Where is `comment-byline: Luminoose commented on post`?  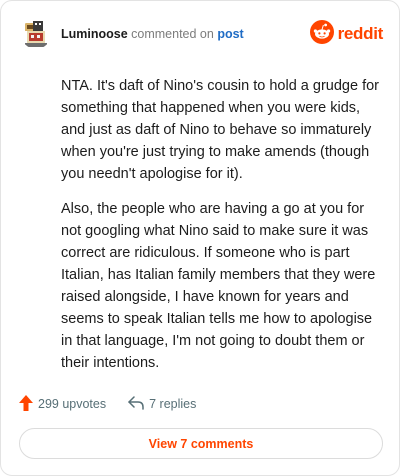 comment-byline: Luminoose commented on post is located at coordinates (152, 34).